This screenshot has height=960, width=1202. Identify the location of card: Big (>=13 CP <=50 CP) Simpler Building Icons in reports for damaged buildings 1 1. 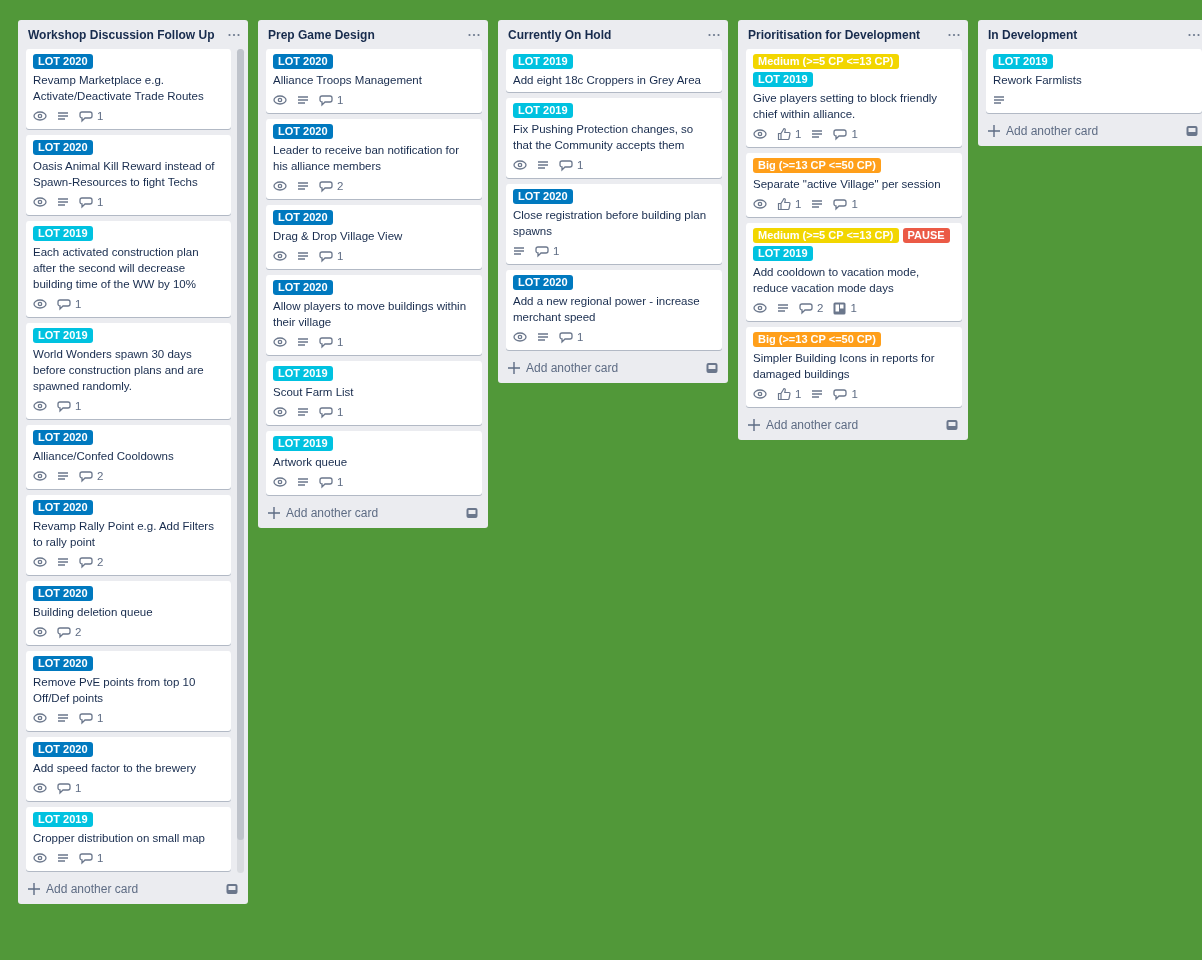
(854, 367).